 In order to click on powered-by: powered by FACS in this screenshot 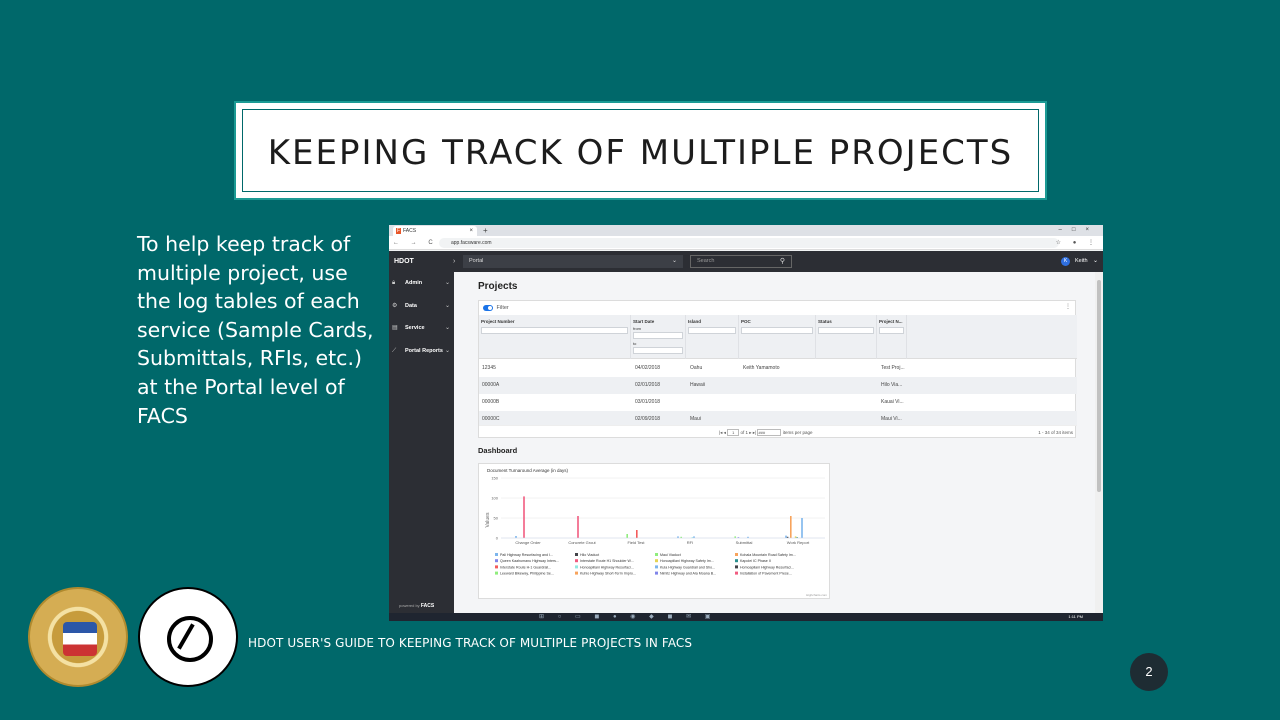, I will do `click(416, 606)`.